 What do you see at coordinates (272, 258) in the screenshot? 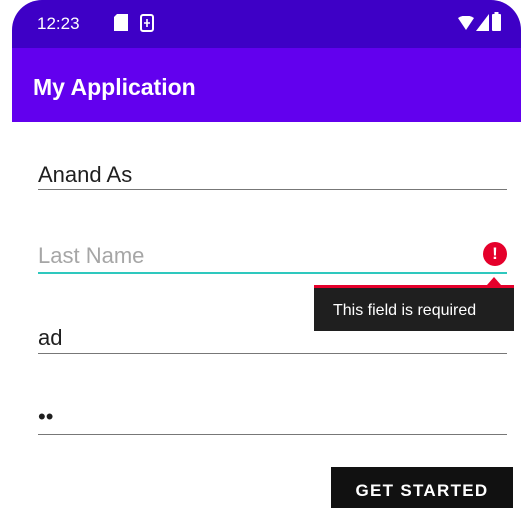
I see `last-name-field: Last Name !` at bounding box center [272, 258].